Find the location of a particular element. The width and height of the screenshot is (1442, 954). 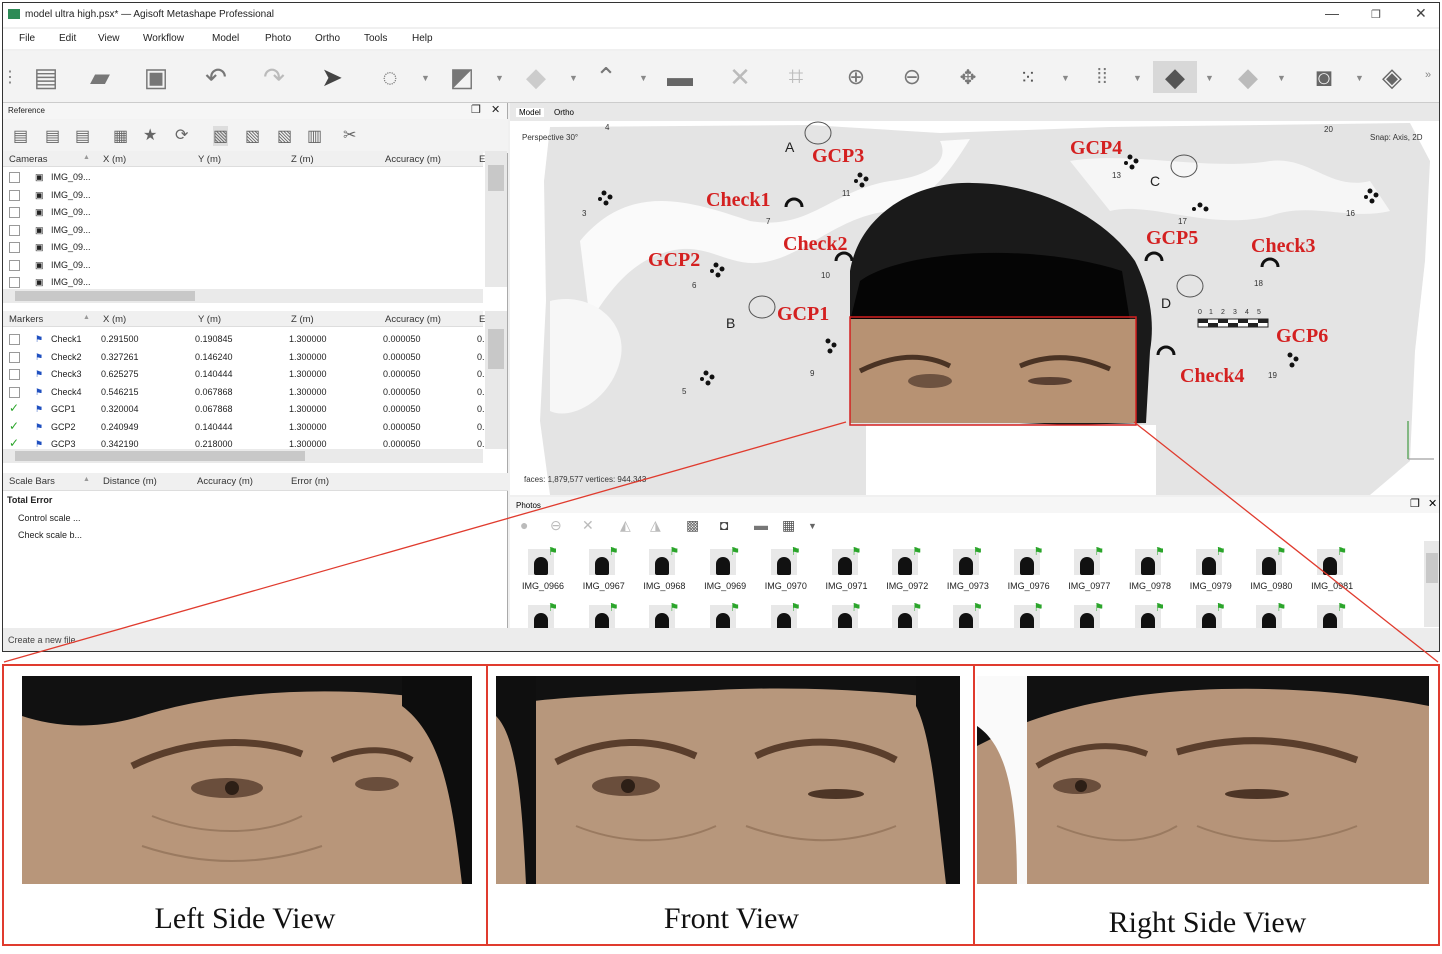

marker-x: 0.625275 is located at coordinates (120, 374).